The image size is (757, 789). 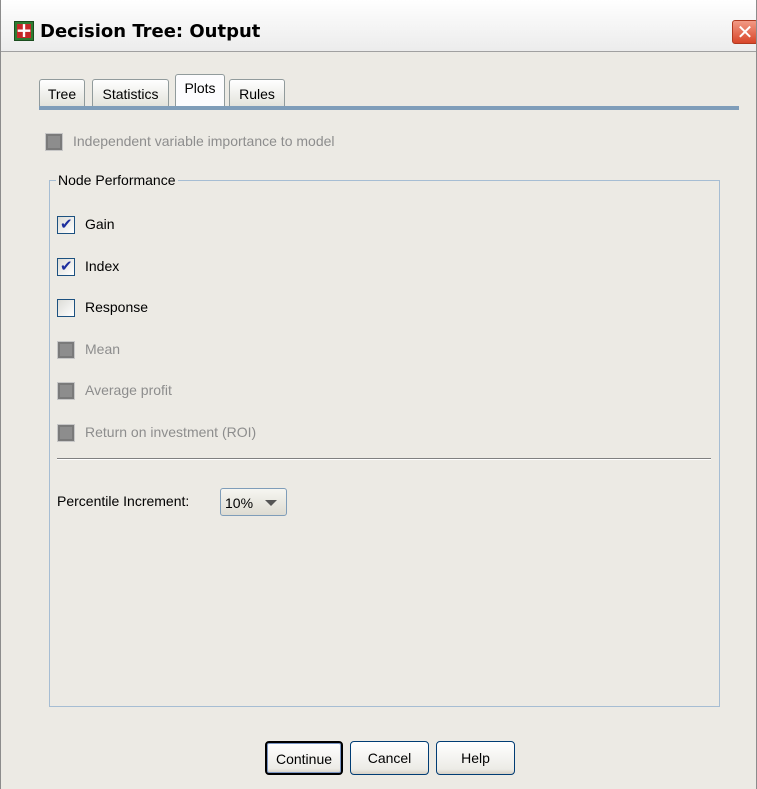 I want to click on chevron-down-icon, so click(x=271, y=503).